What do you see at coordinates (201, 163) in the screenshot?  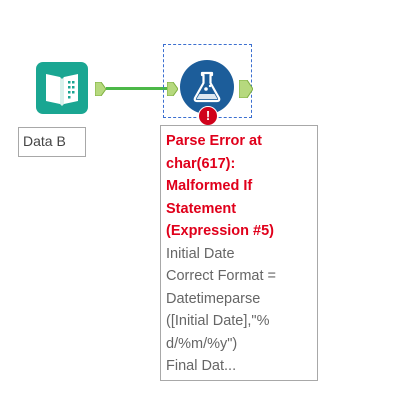 I see `error-message-line: char(617):` at bounding box center [201, 163].